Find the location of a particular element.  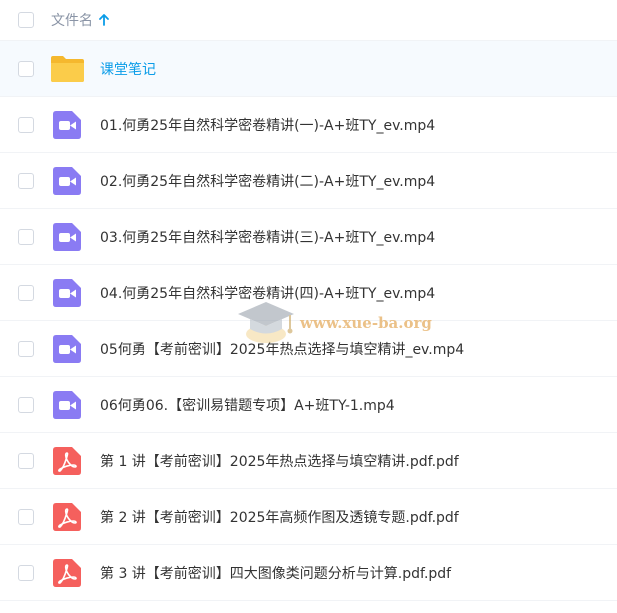

file-list-header: 文件名 is located at coordinates (308, 20).